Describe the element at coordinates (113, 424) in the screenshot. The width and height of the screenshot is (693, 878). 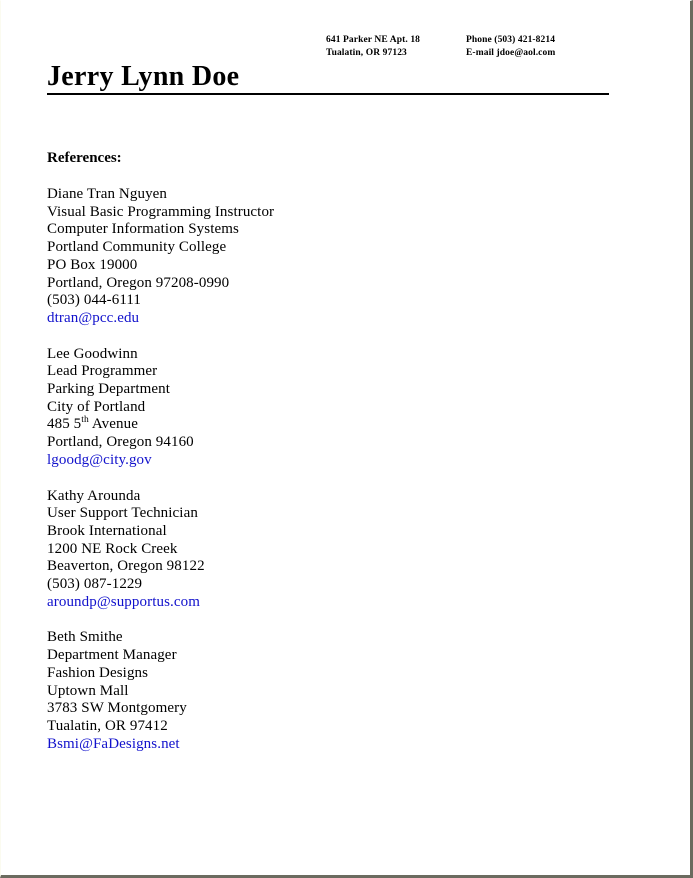
I see `street-type: Avenue` at that location.